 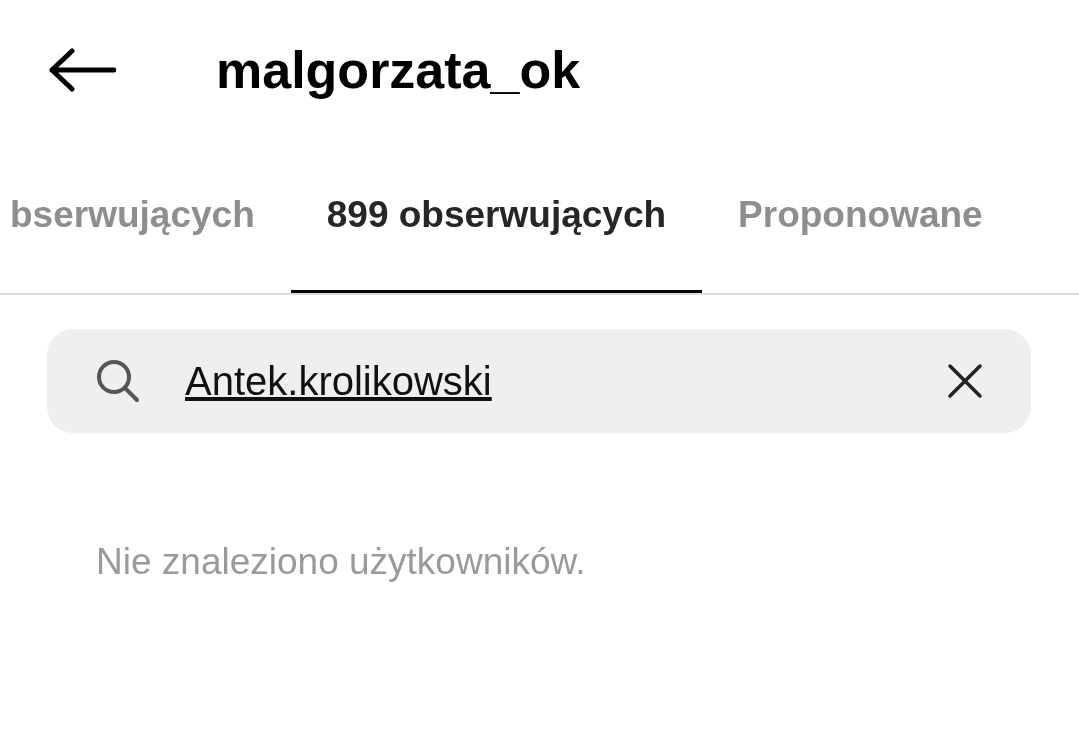 I want to click on empty-message: Nie znaleziono użytkowników., so click(x=341, y=562).